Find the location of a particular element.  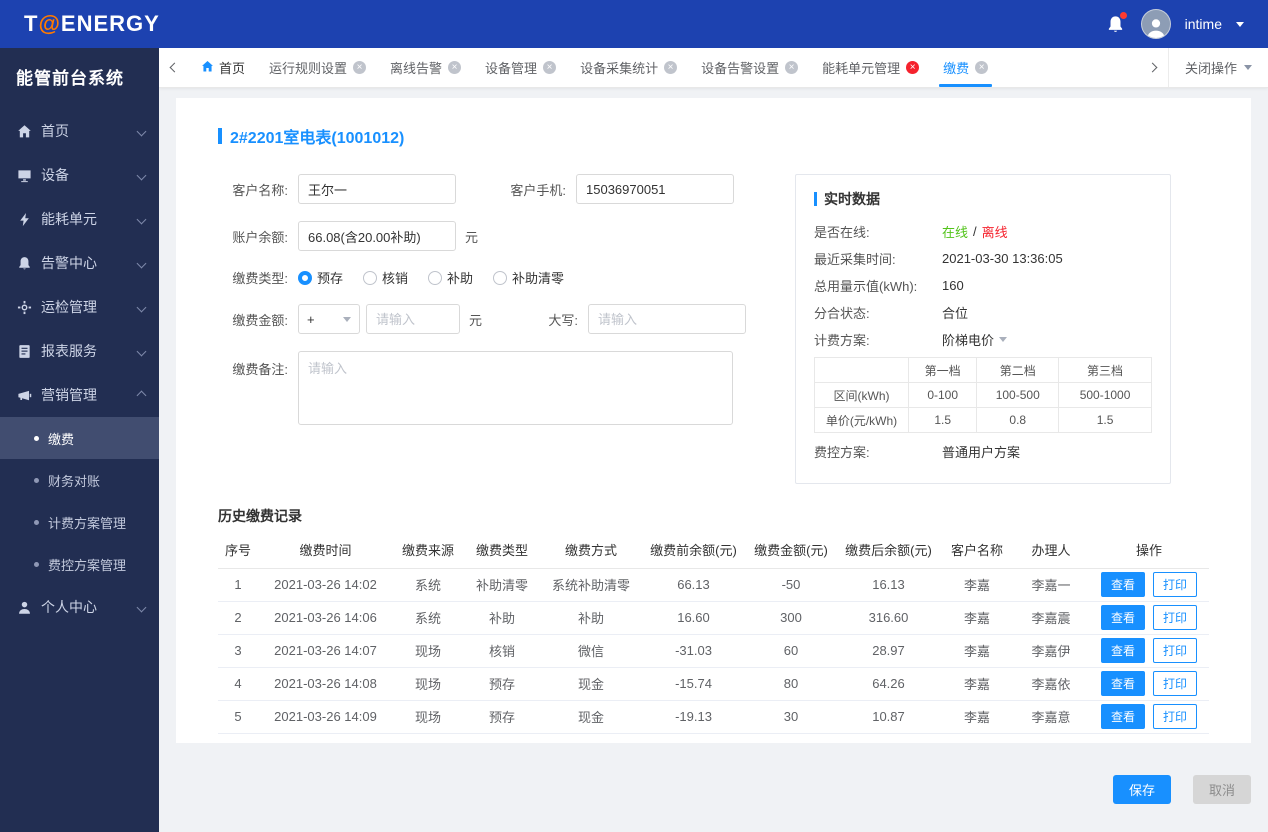

table-cell: 系统补助清零 is located at coordinates (591, 585).